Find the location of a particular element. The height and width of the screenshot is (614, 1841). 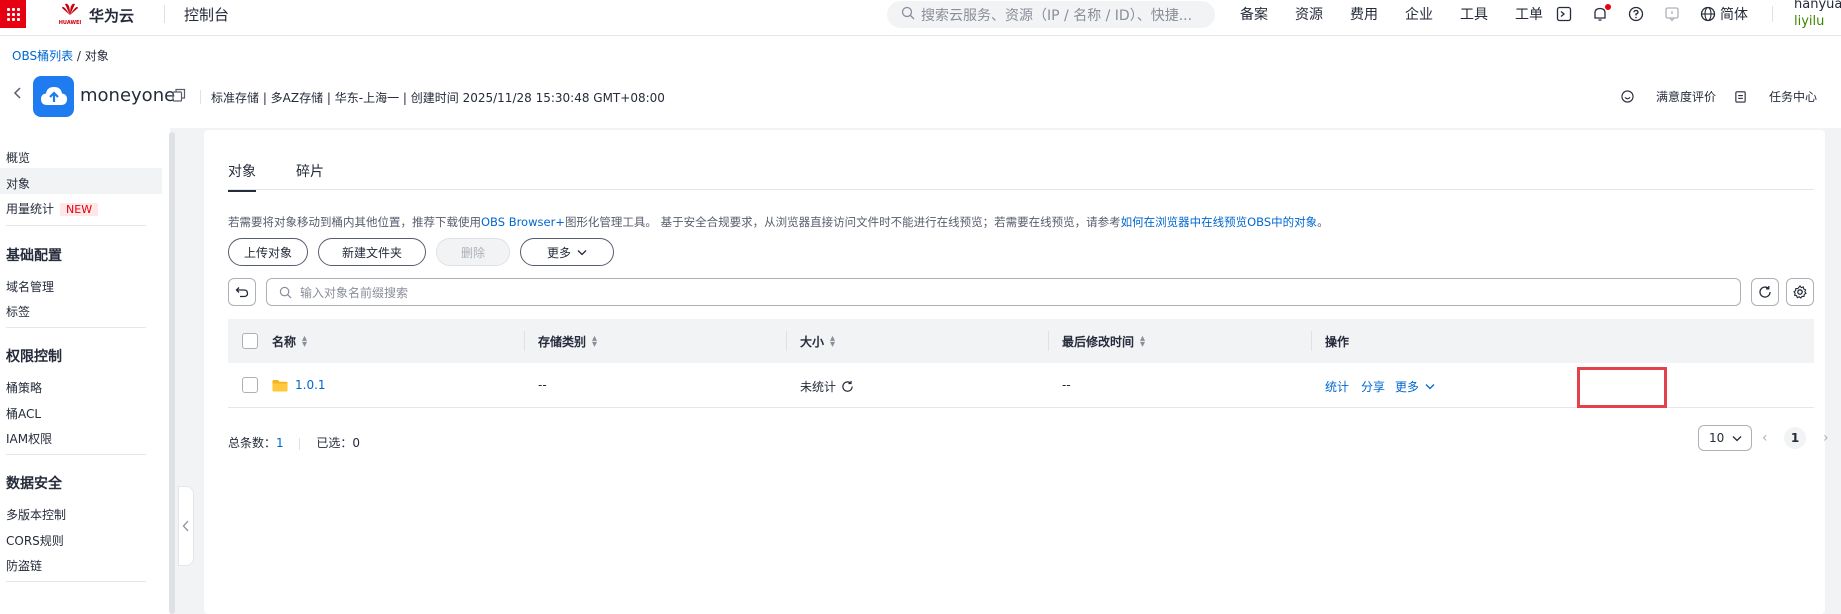

nav-link-billing: 费用 is located at coordinates (1364, 14).